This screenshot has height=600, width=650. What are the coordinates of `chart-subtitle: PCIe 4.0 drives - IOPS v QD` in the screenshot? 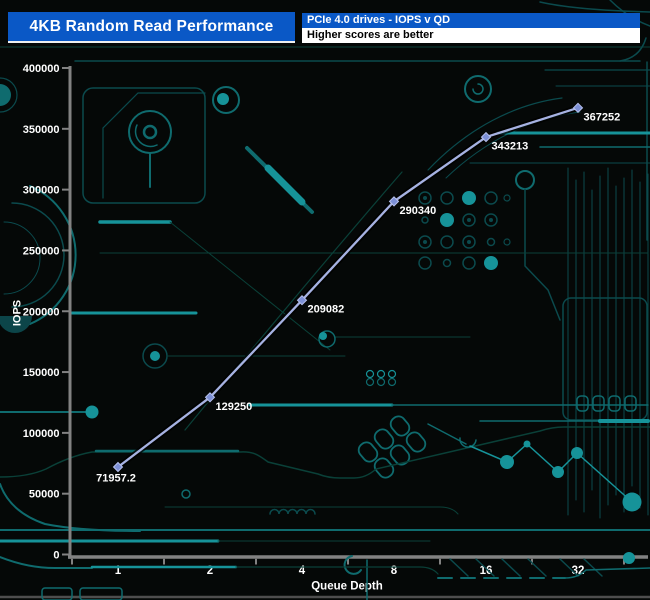 It's located at (471, 20).